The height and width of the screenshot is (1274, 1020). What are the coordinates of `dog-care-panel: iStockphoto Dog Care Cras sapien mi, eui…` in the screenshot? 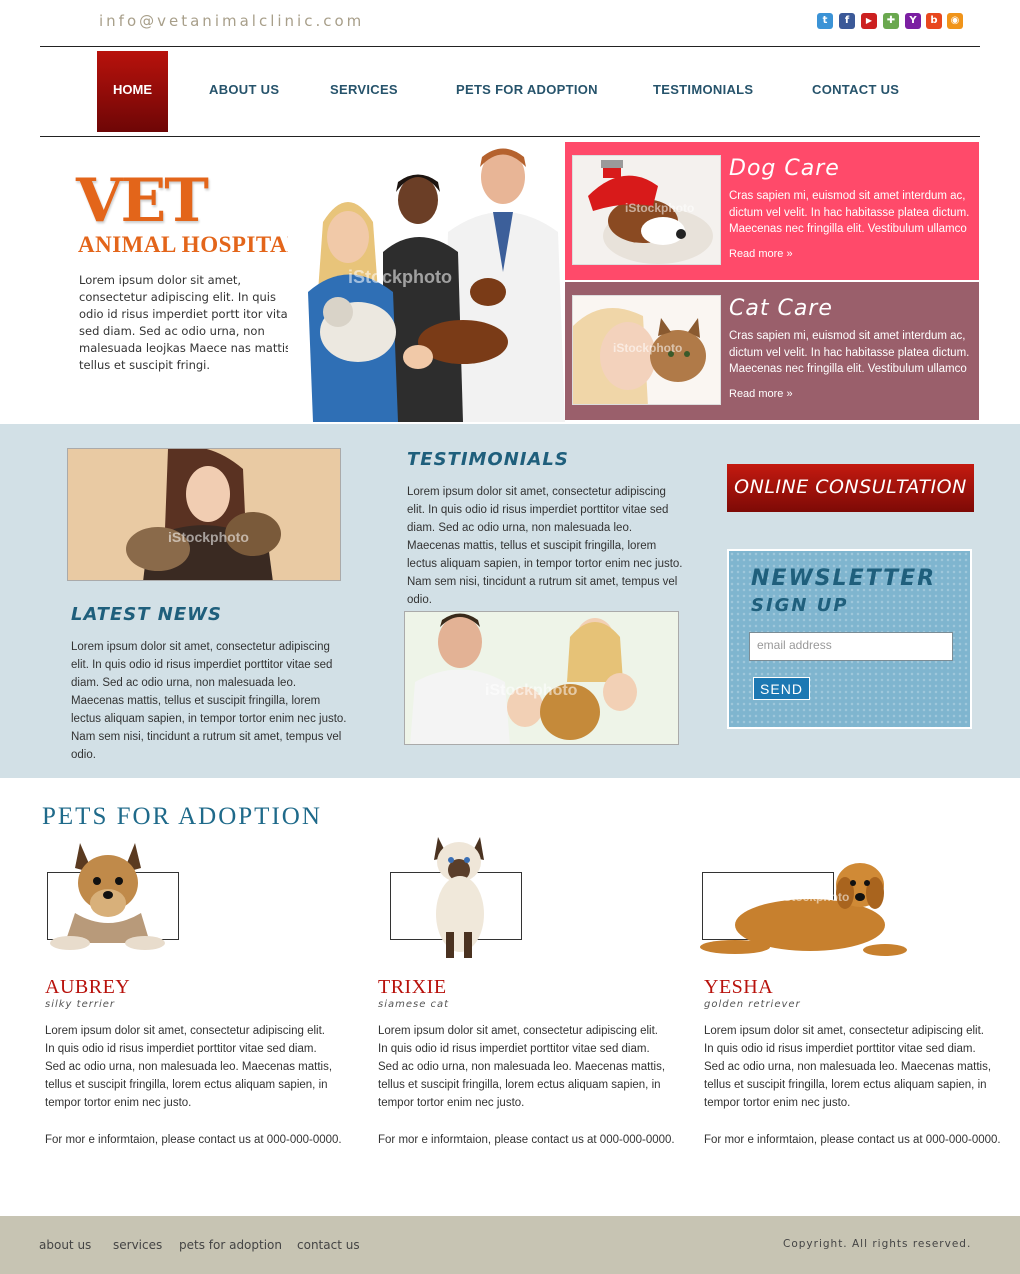 It's located at (772, 211).